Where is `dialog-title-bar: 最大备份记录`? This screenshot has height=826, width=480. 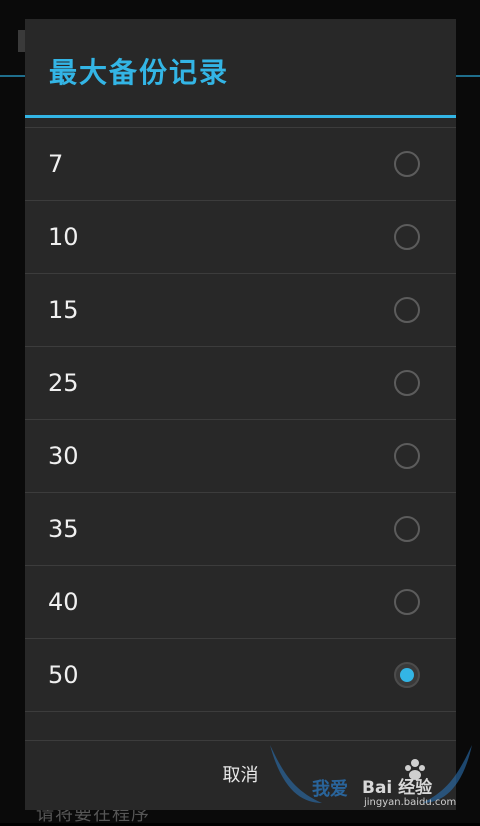 dialog-title-bar: 最大备份记录 is located at coordinates (240, 67).